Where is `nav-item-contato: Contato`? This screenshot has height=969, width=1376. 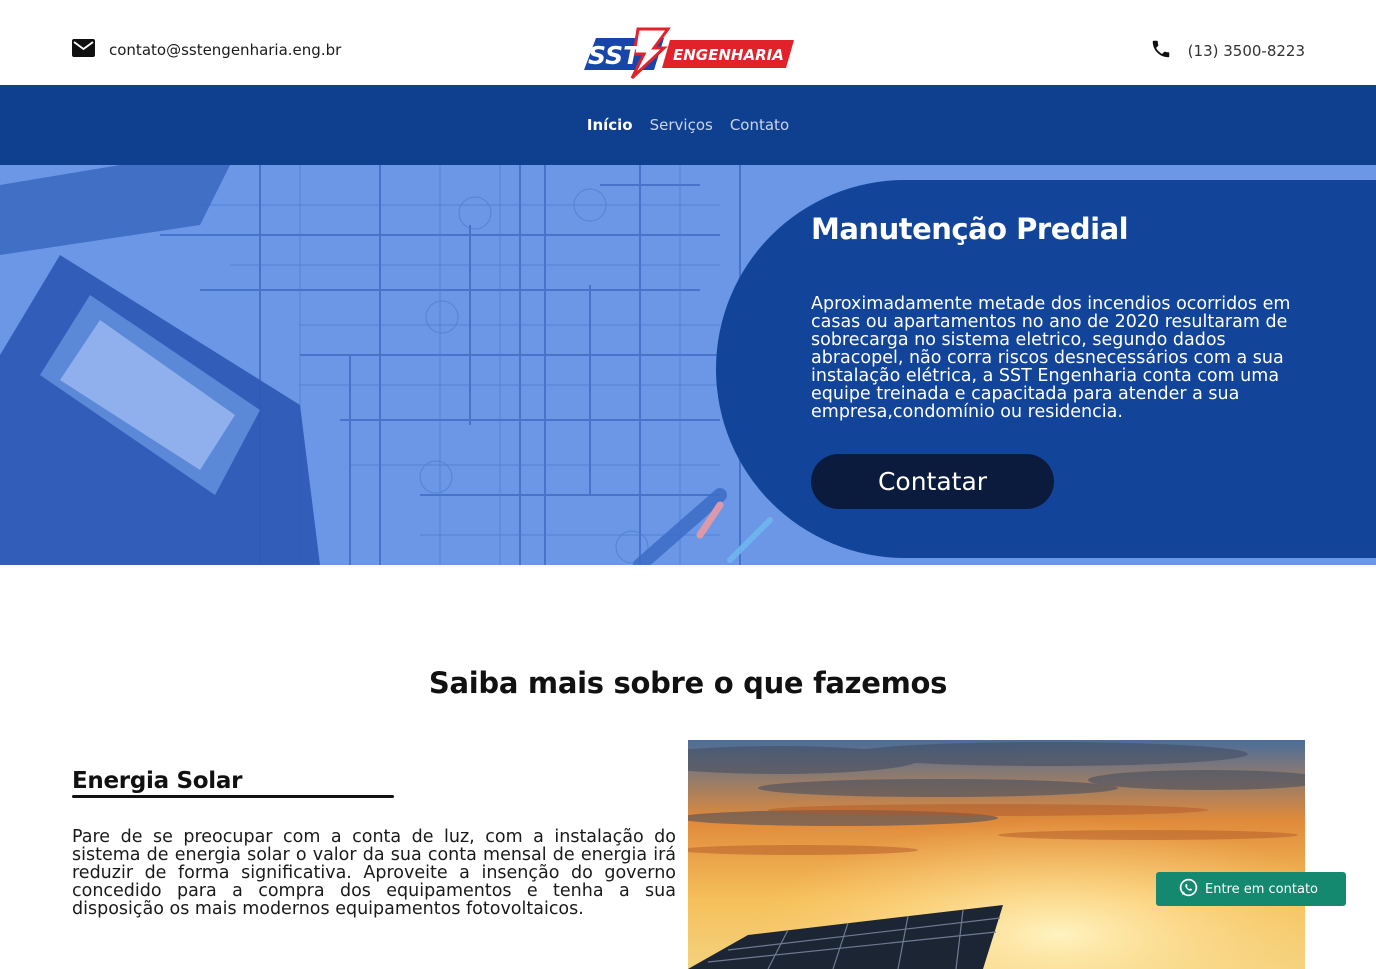 nav-item-contato: Contato is located at coordinates (759, 125).